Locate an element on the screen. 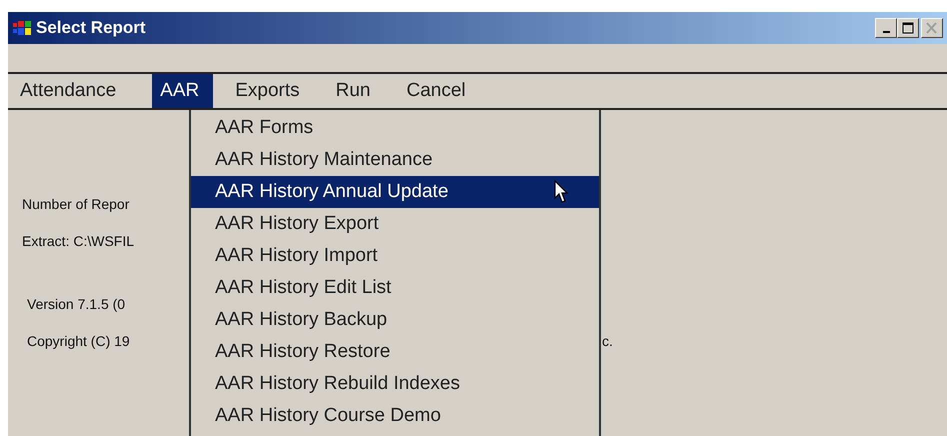 This screenshot has height=436, width=947. minimize-icon is located at coordinates (886, 32).